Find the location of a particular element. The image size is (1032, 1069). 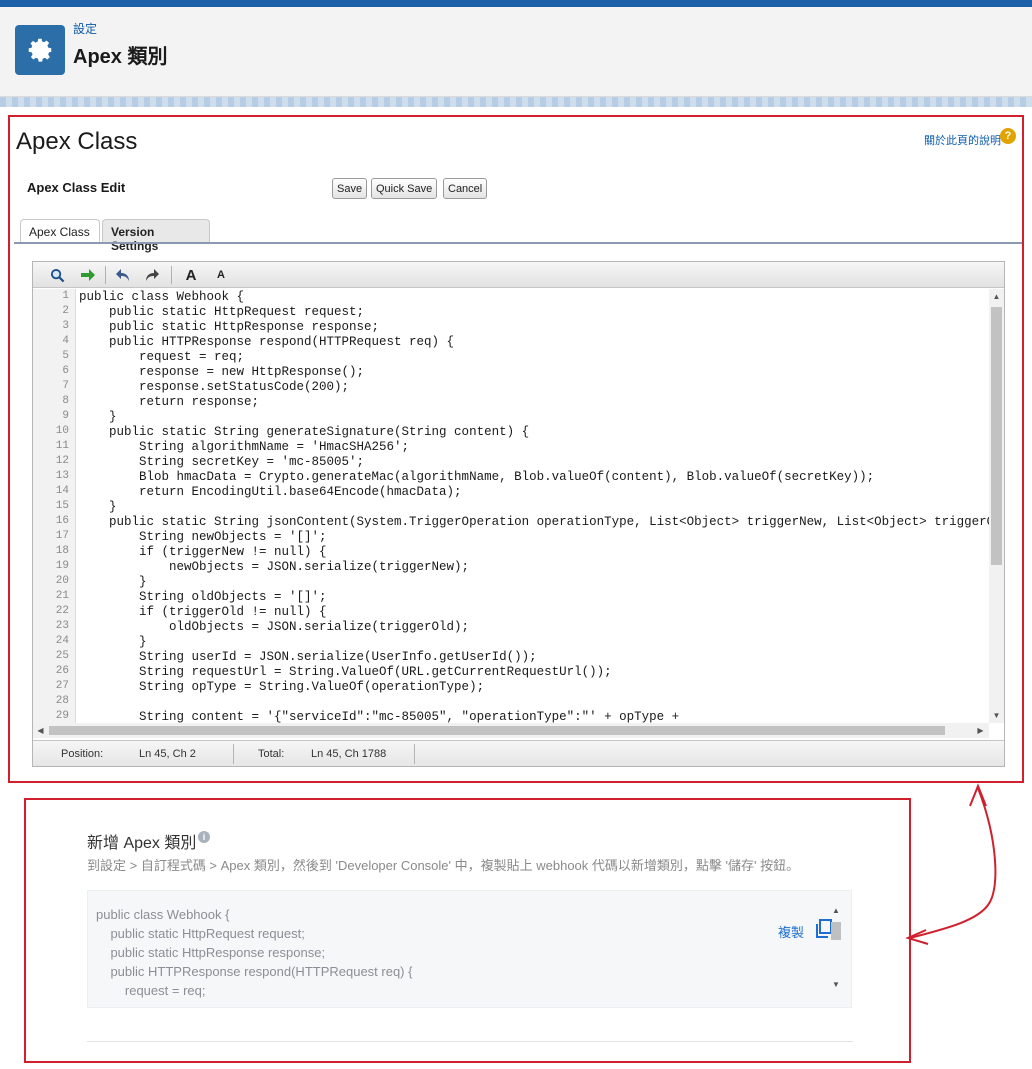

decorative-banner is located at coordinates (516, 102).